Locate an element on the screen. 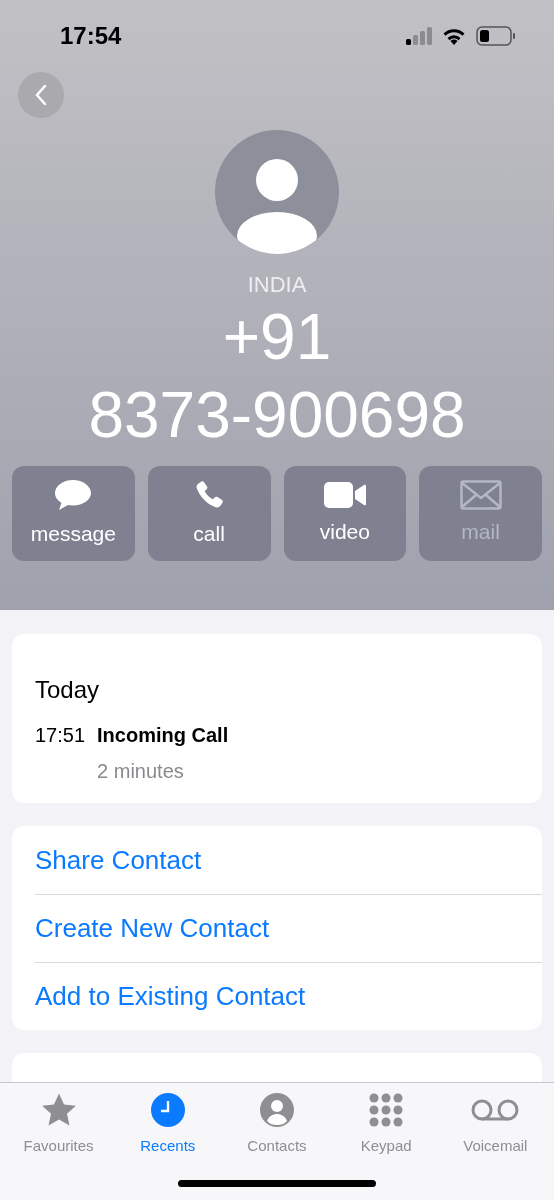 This screenshot has height=1200, width=554. keypad-icon is located at coordinates (386, 1110).